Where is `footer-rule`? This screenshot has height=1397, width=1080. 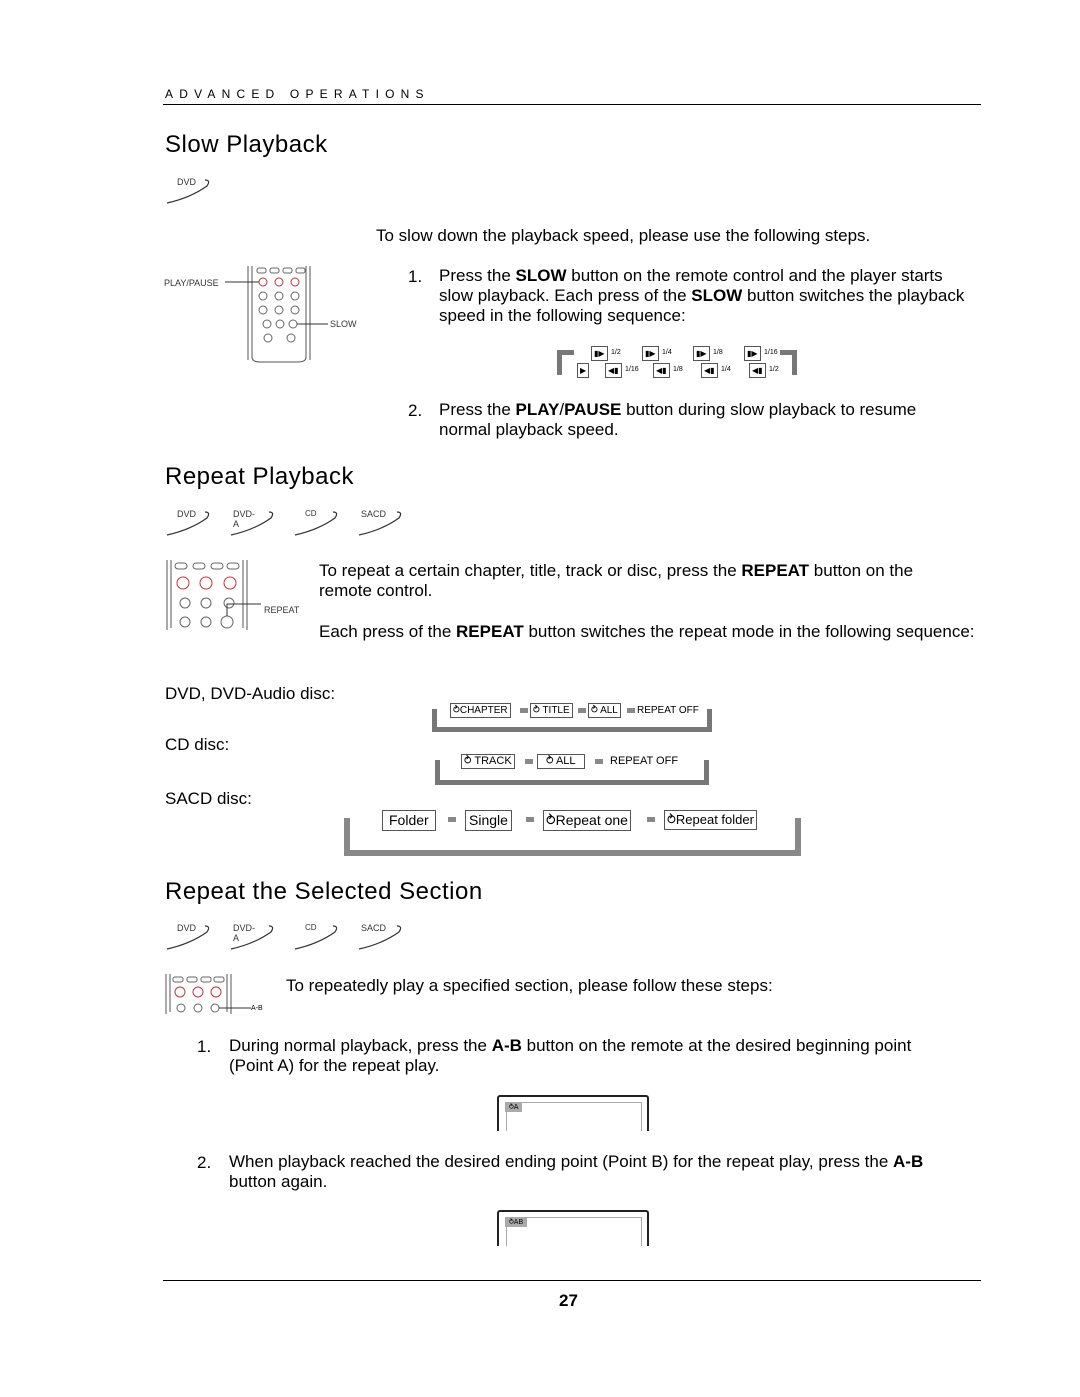 footer-rule is located at coordinates (572, 1280).